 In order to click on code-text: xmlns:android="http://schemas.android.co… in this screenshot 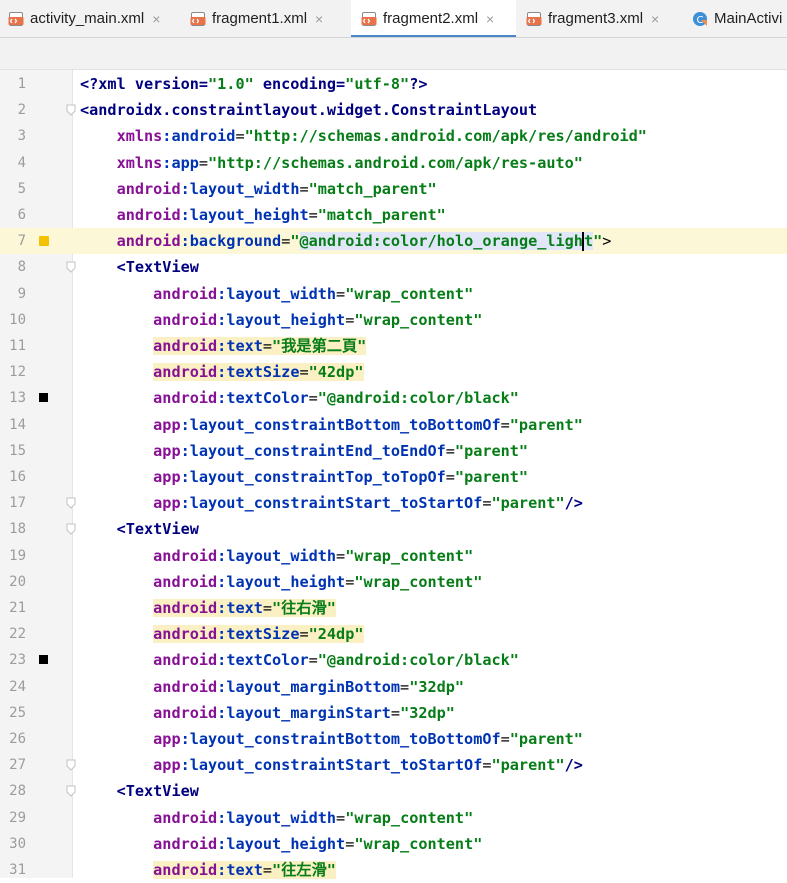, I will do `click(363, 136)`.